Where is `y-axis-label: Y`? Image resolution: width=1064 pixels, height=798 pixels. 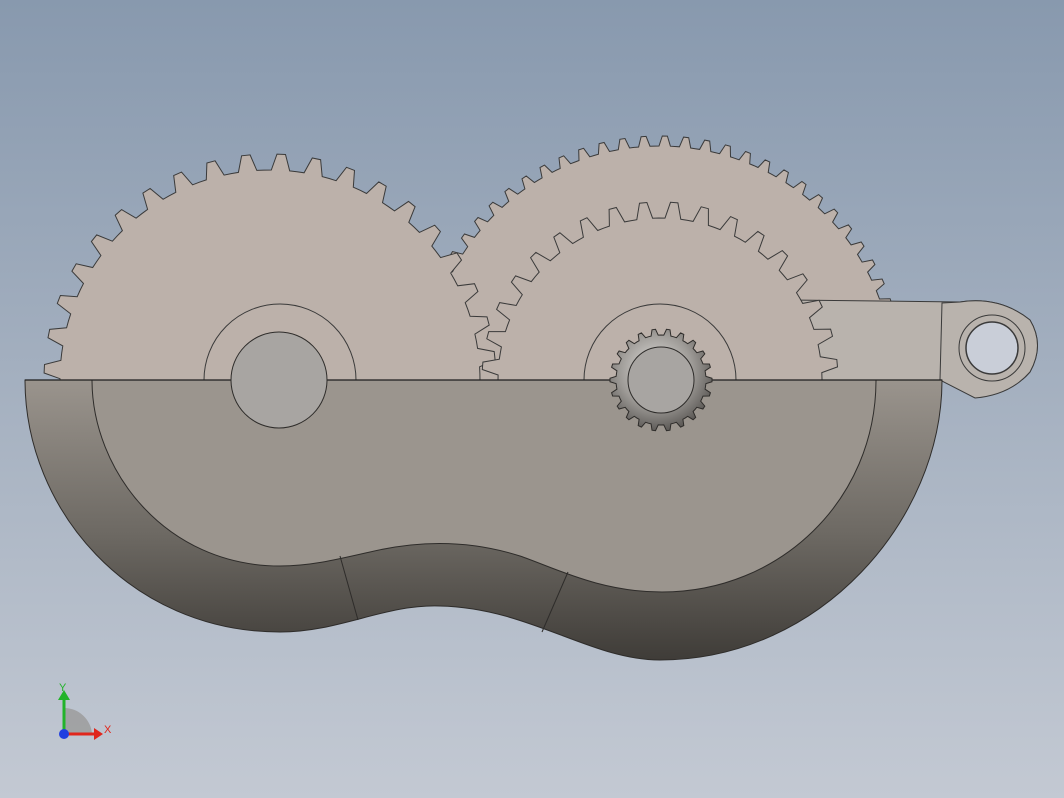
y-axis-label: Y is located at coordinates (63, 688).